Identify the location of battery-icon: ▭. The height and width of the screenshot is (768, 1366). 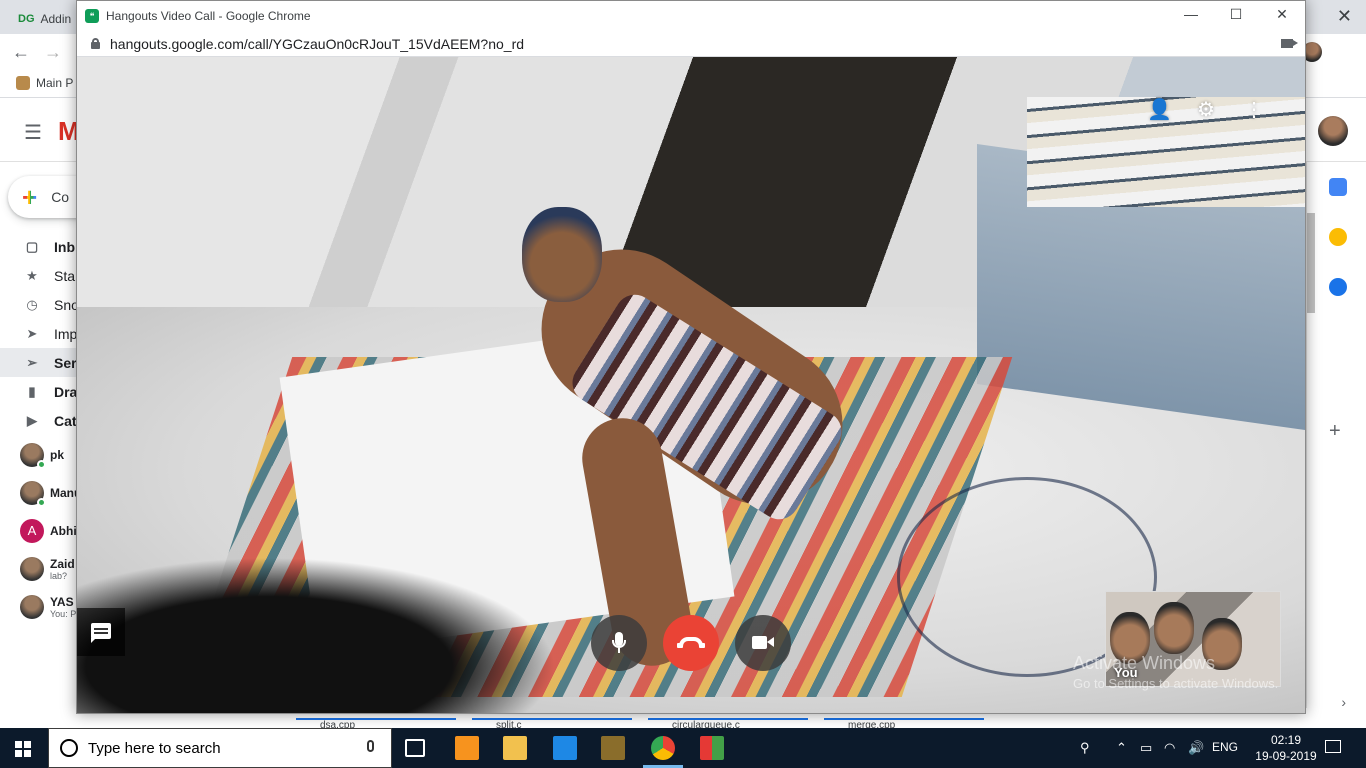
(1146, 748).